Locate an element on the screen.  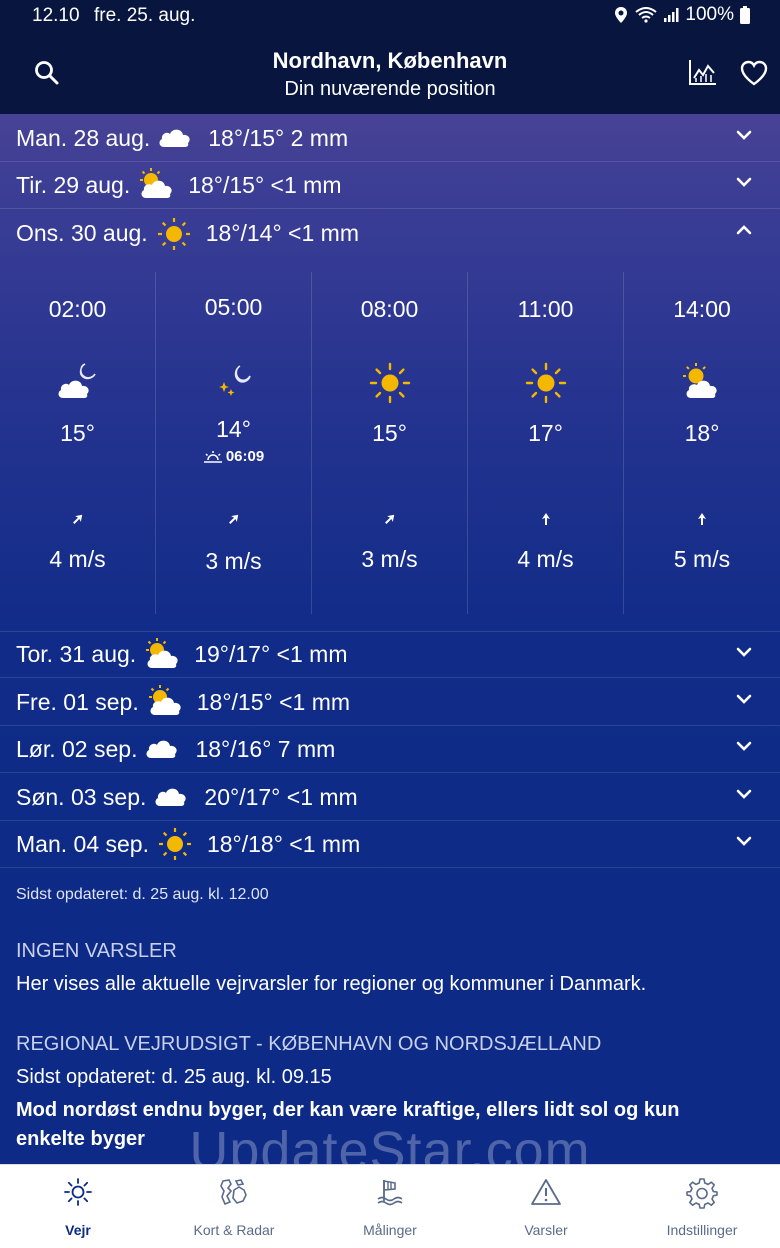
moon-stars-icon is located at coordinates (234, 380).